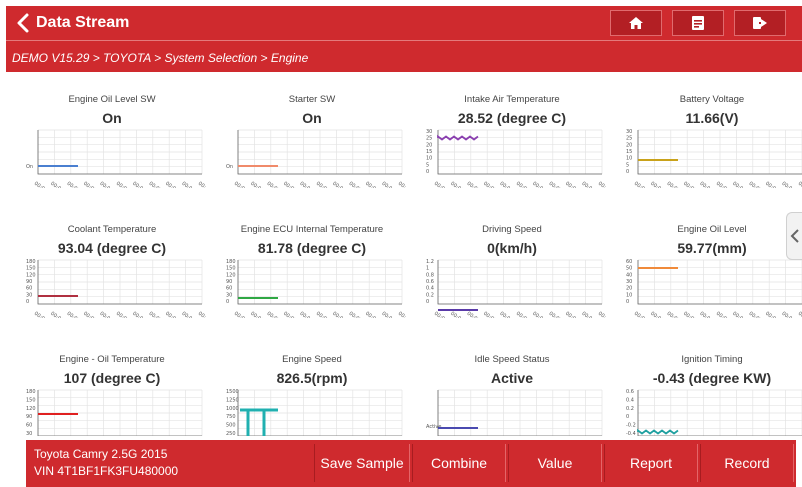  Describe the element at coordinates (512, 248) in the screenshot. I see `param-value: 0(km/h)` at that location.